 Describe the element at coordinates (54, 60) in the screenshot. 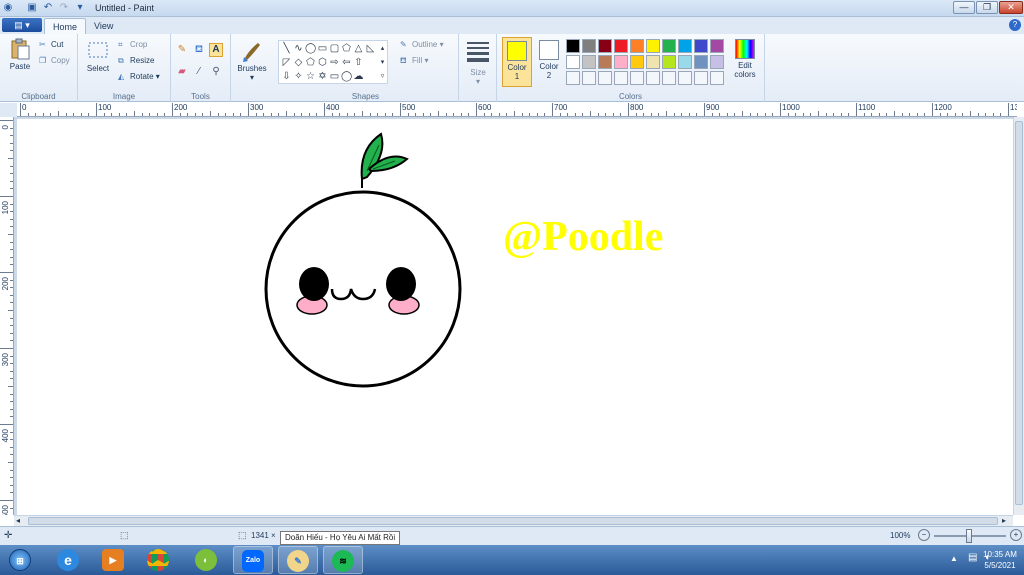

I see `copy-button: ❐ Copy` at that location.